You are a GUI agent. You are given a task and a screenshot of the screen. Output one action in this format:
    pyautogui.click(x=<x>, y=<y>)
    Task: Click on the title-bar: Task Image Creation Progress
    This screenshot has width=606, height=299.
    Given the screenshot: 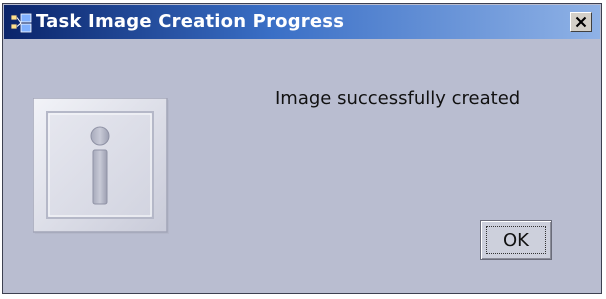 What is the action you would take?
    pyautogui.click(x=302, y=22)
    